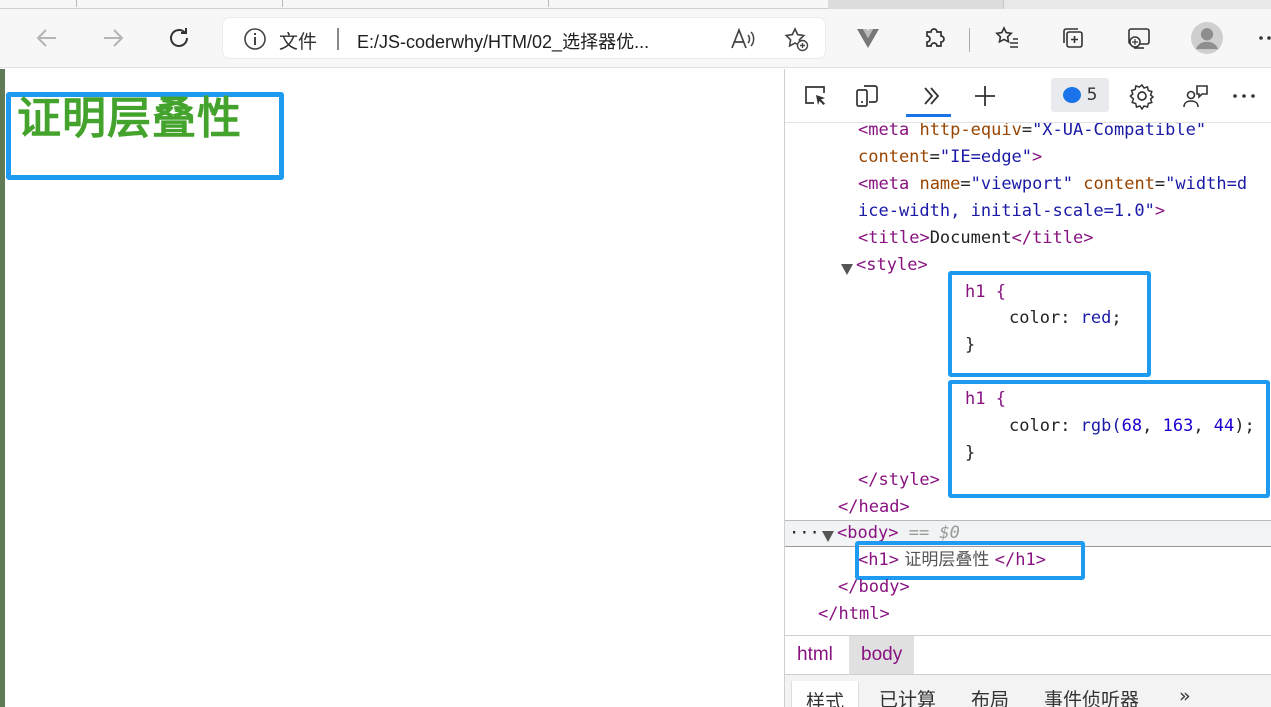  I want to click on refresh-button, so click(179, 38).